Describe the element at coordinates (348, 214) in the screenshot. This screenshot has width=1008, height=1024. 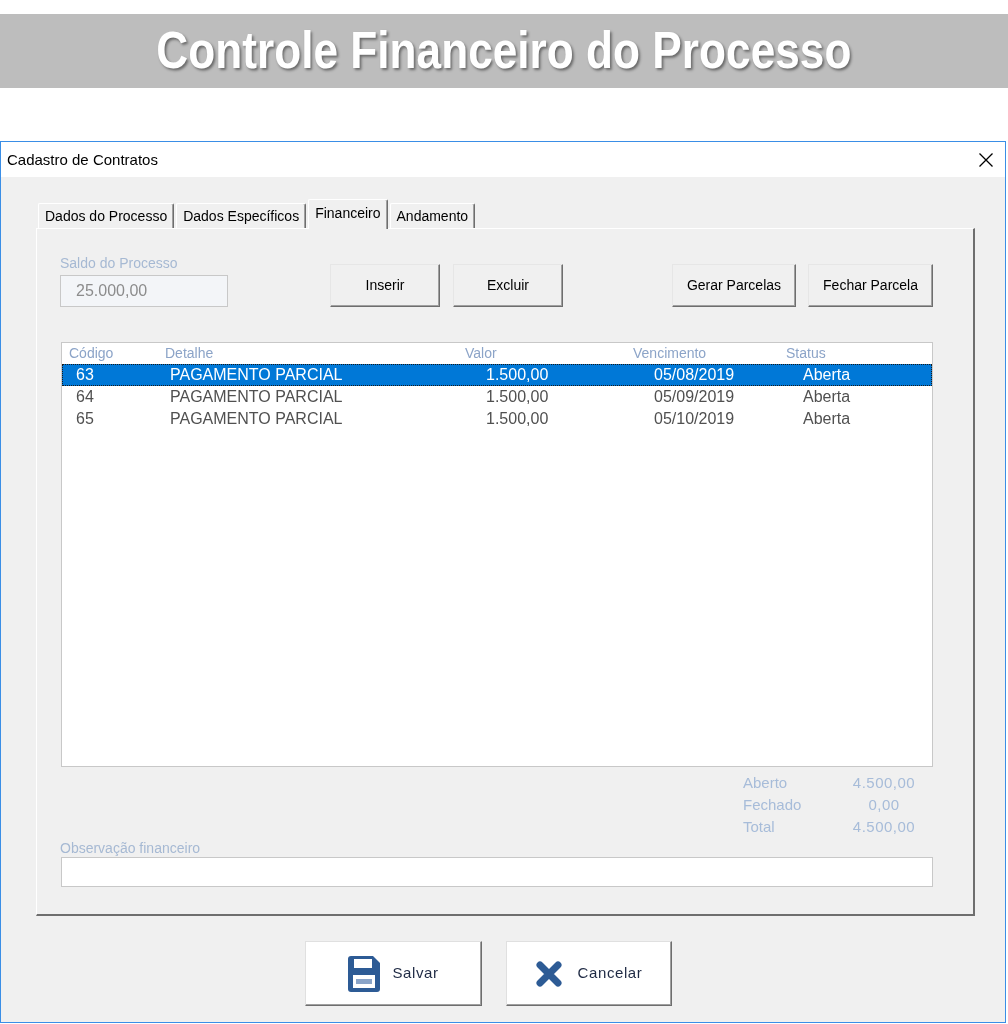
I see `tab: Financeiro` at that location.